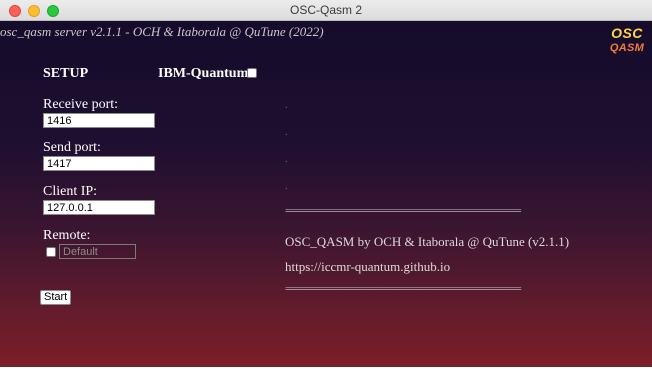 The height and width of the screenshot is (371, 652). Describe the element at coordinates (252, 73) in the screenshot. I see `ibm-quantum-checkbox` at that location.